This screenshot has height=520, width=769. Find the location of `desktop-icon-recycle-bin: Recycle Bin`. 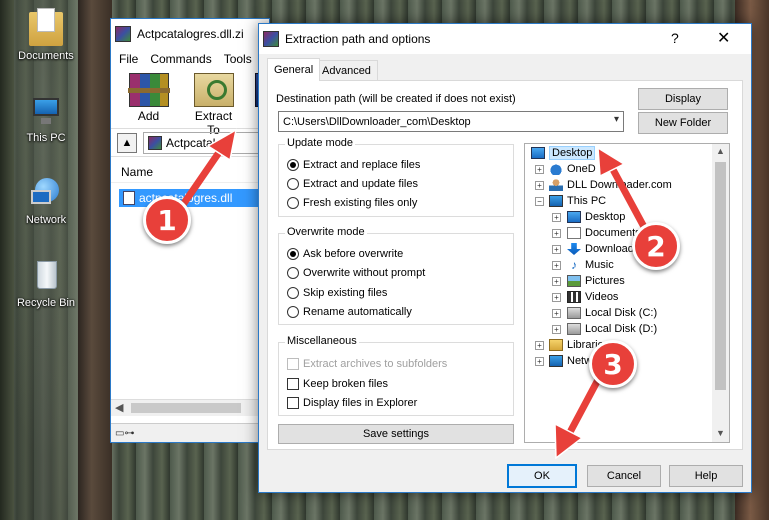

desktop-icon-recycle-bin: Recycle Bin is located at coordinates (46, 284).